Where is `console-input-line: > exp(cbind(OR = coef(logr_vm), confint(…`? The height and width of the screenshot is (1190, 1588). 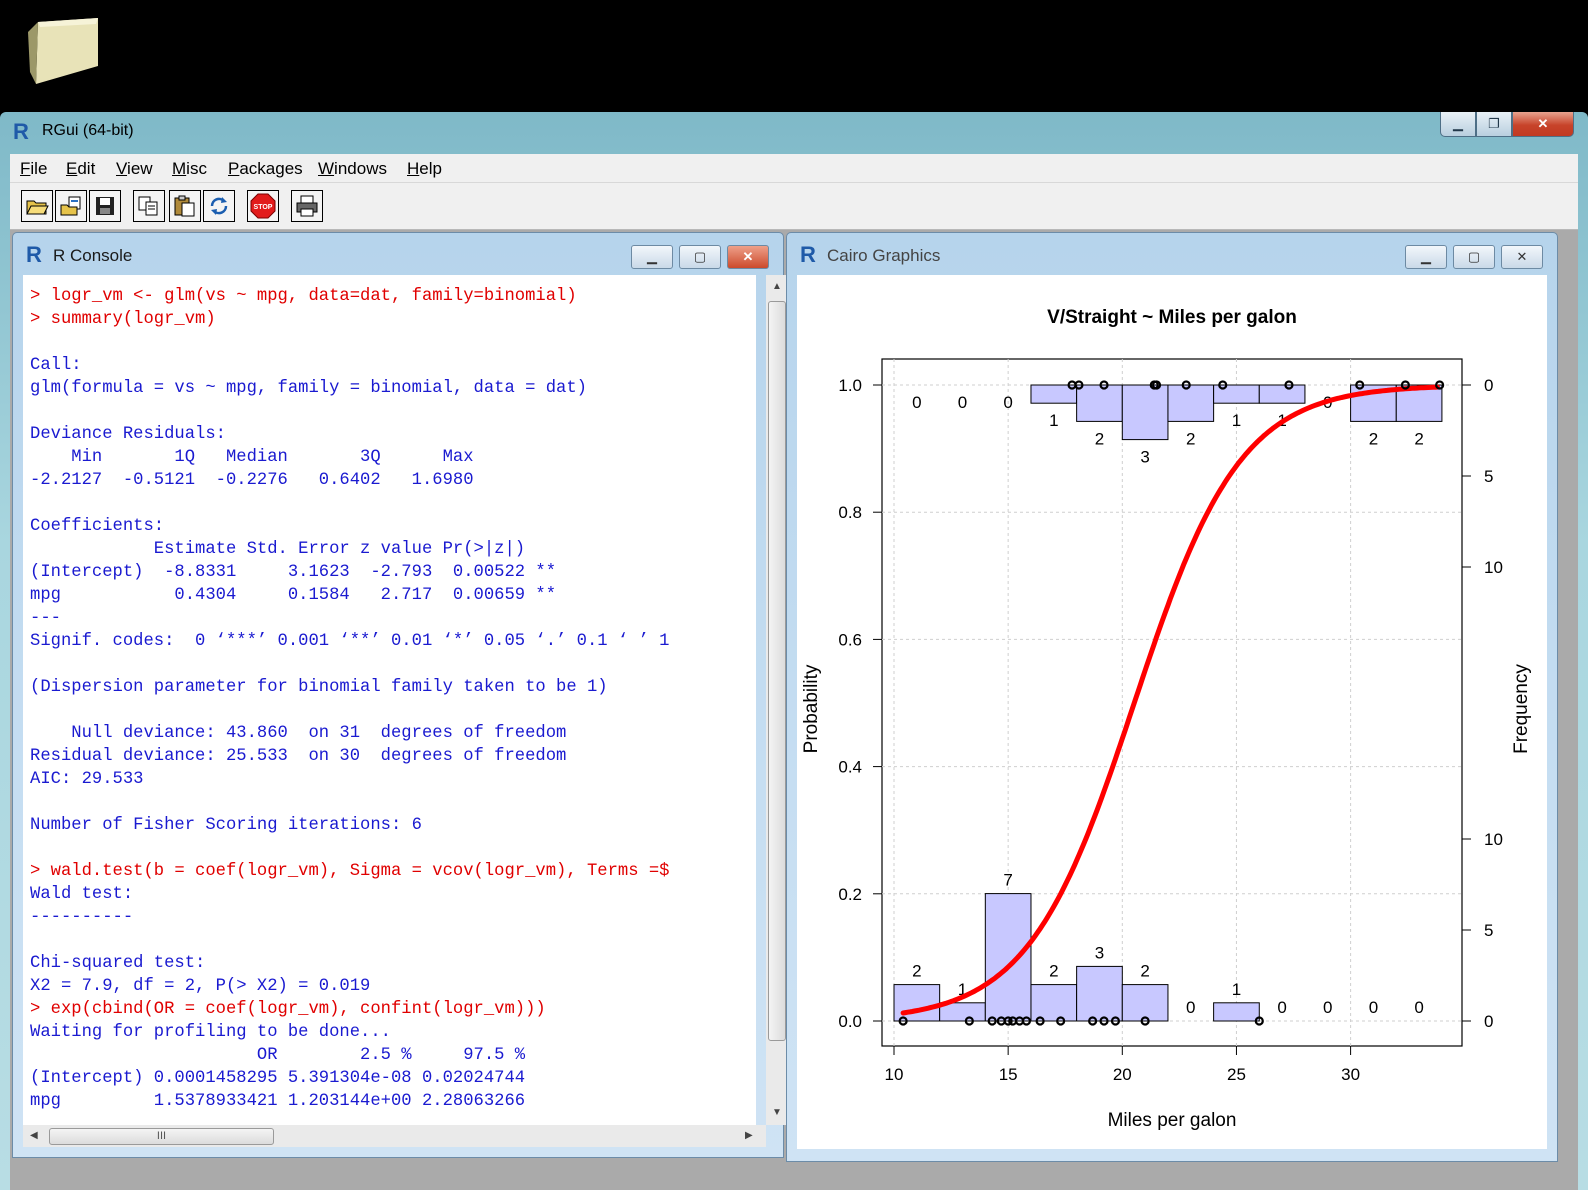
console-input-line: > exp(cbind(OR = coef(logr_vm), confint(… is located at coordinates (288, 1009).